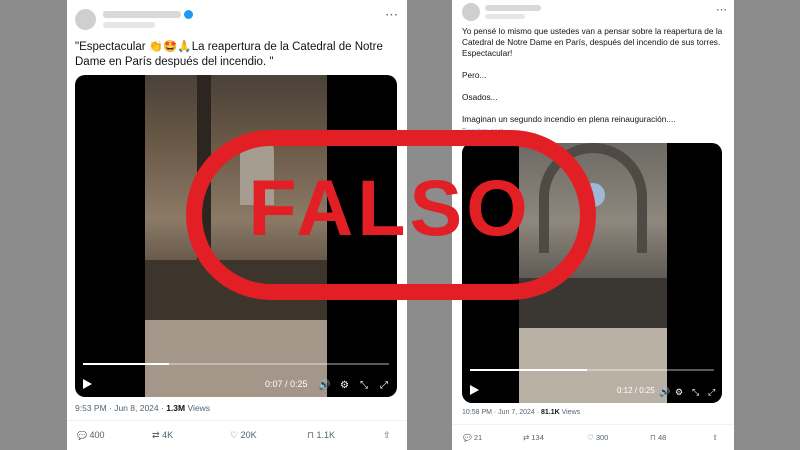 The image size is (800, 450). What do you see at coordinates (478, 437) in the screenshot?
I see `reply-count: 21` at bounding box center [478, 437].